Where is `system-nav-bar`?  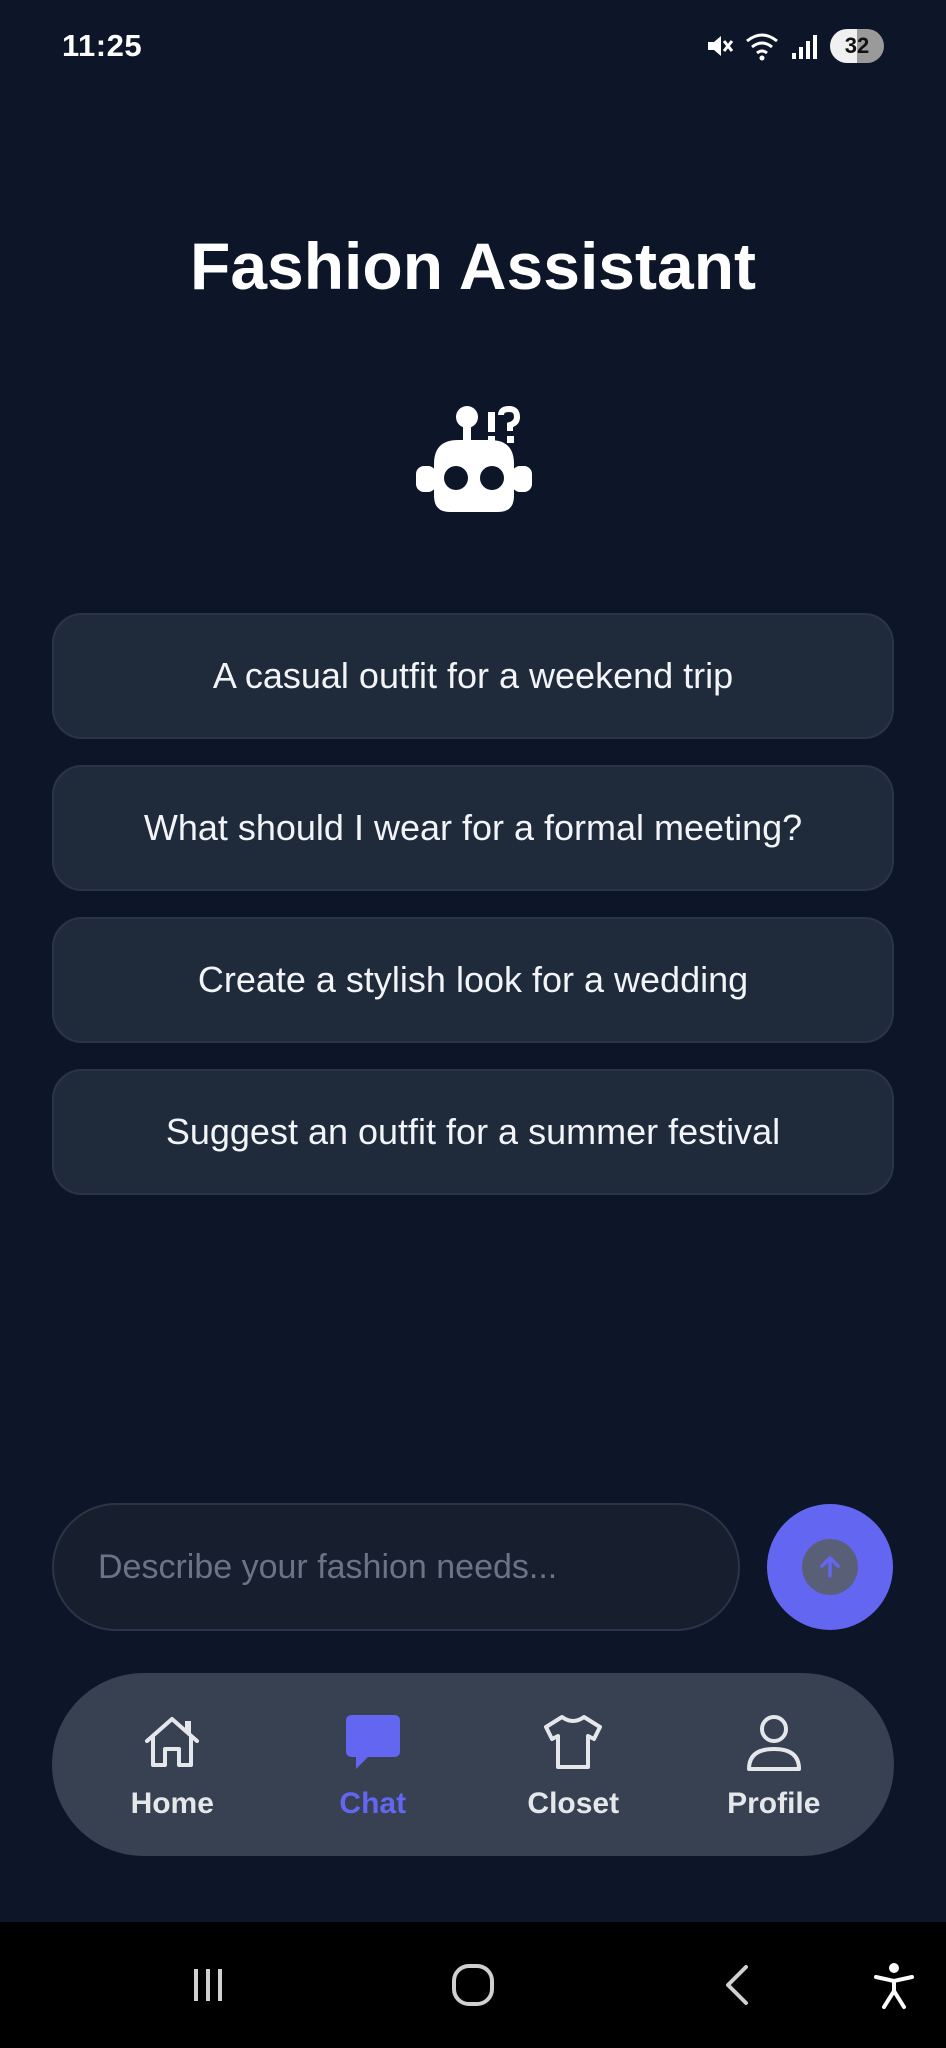
system-nav-bar is located at coordinates (473, 1985).